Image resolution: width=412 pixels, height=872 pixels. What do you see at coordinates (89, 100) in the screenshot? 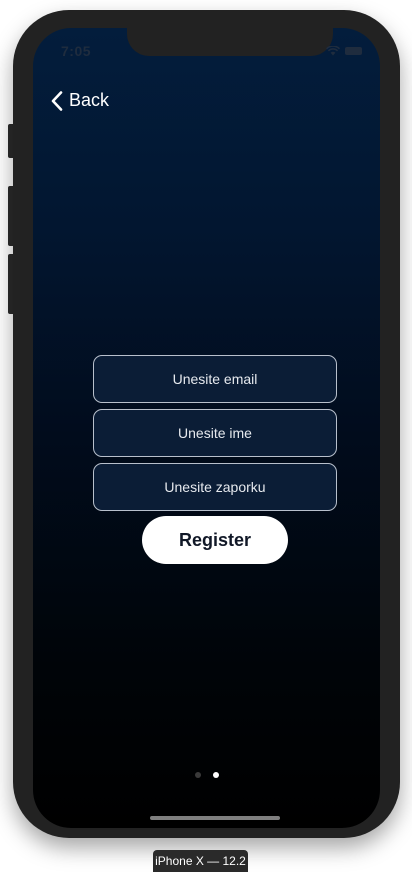
I see `back-label: Back` at bounding box center [89, 100].